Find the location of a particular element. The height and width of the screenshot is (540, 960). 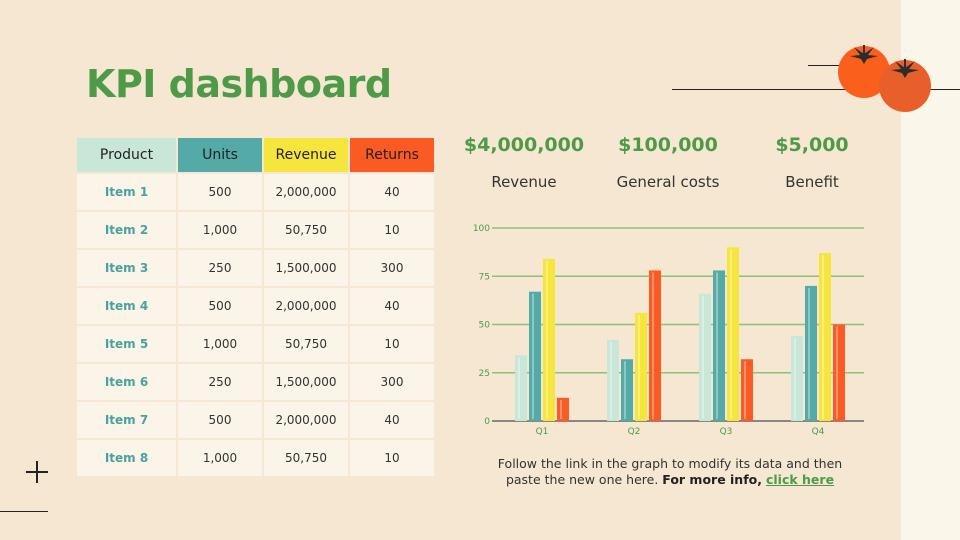

header-revenue: Revenue is located at coordinates (306, 155).